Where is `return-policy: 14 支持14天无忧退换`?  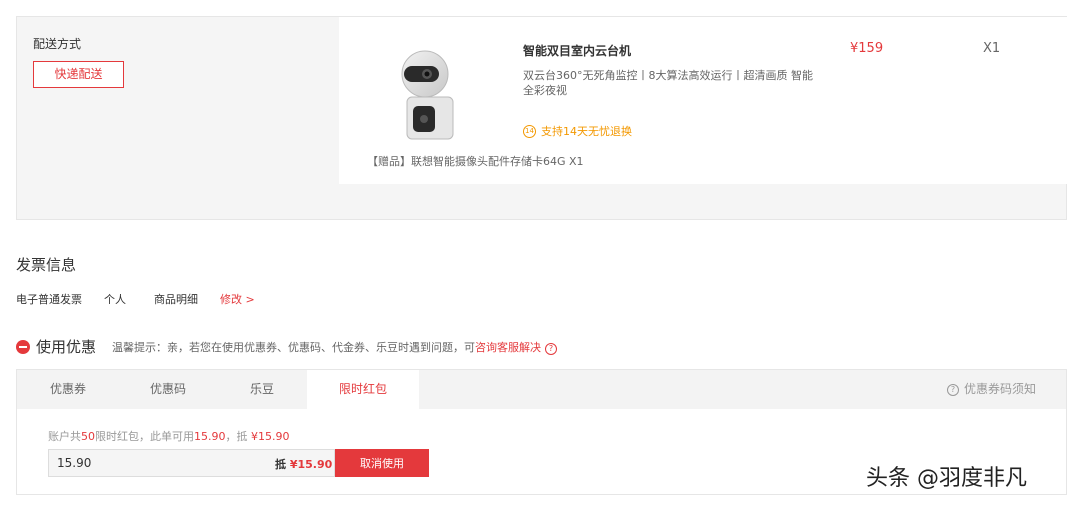
return-policy: 14 支持14天无忧退换 is located at coordinates (577, 131).